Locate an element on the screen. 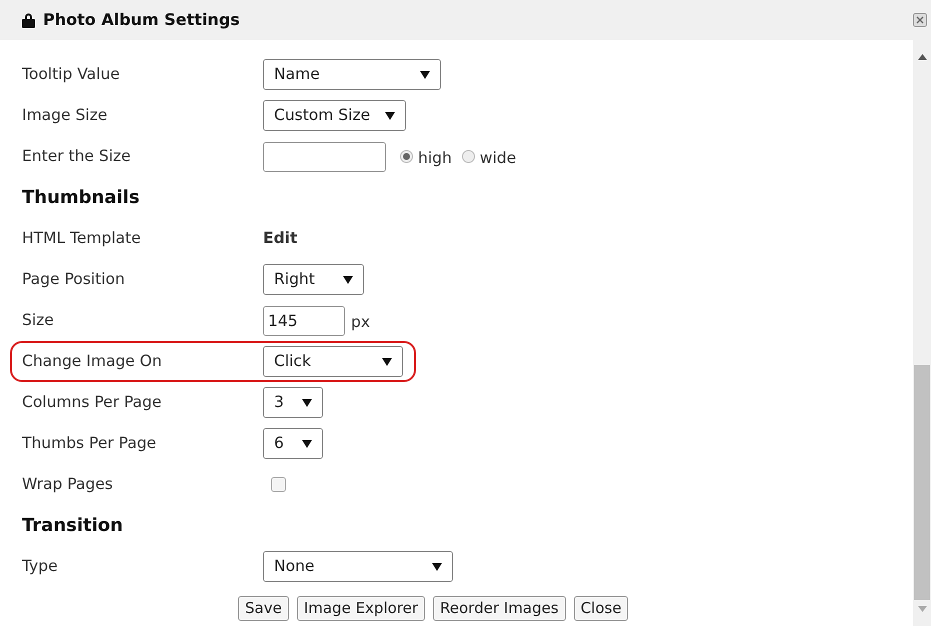  close-icon is located at coordinates (920, 20).